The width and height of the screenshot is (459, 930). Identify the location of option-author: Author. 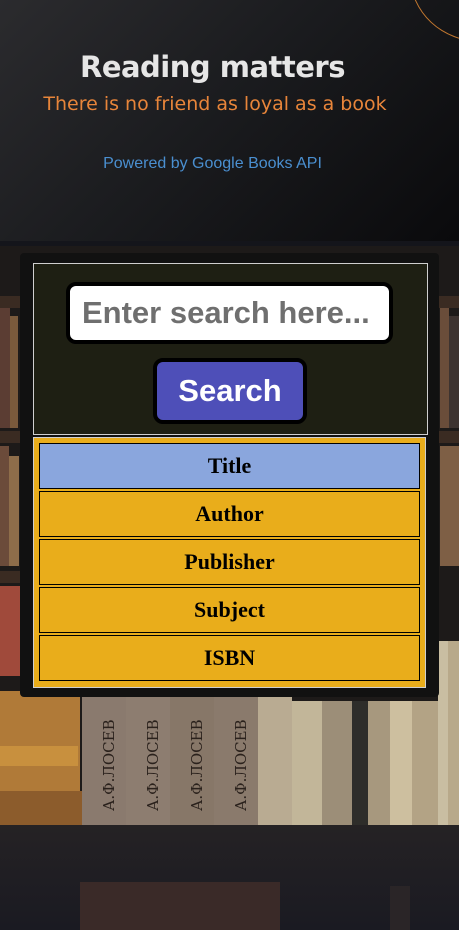
(229, 514).